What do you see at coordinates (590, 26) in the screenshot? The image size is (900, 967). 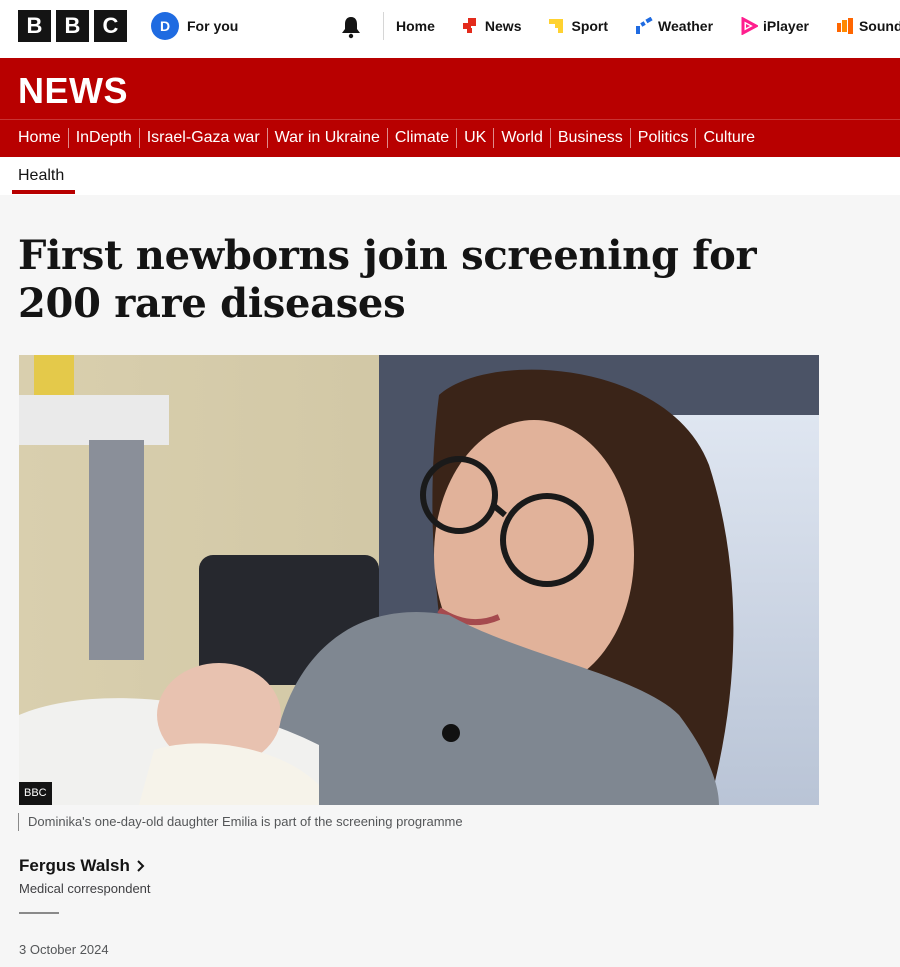 I see `masthead-nav-label: Sport` at bounding box center [590, 26].